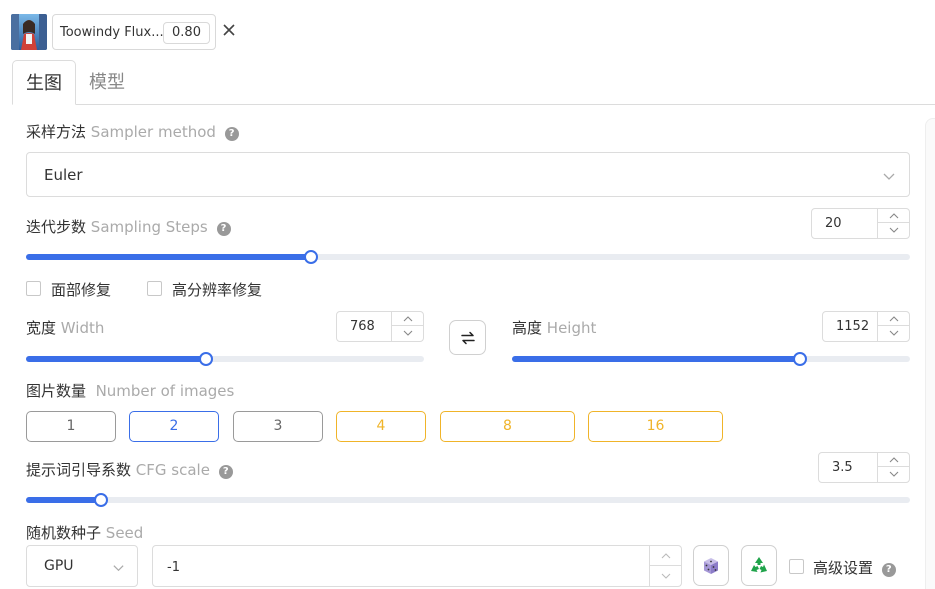 This screenshot has width=935, height=589. What do you see at coordinates (468, 257) in the screenshot?
I see `steps-slider` at bounding box center [468, 257].